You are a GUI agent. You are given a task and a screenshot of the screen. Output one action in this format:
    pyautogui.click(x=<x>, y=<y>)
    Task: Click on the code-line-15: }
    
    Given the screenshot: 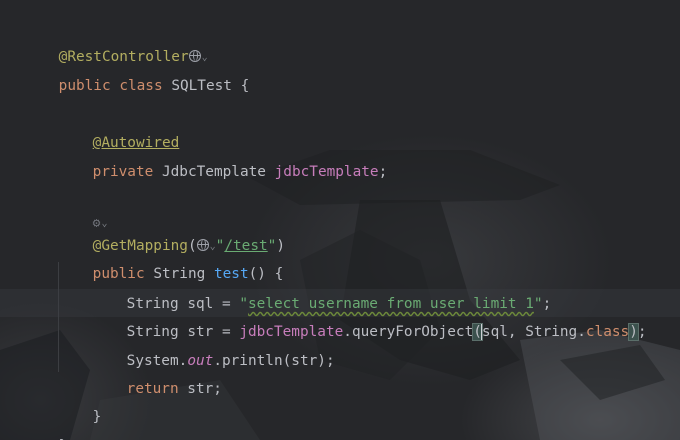 What is the action you would take?
    pyautogui.click(x=46, y=422)
    